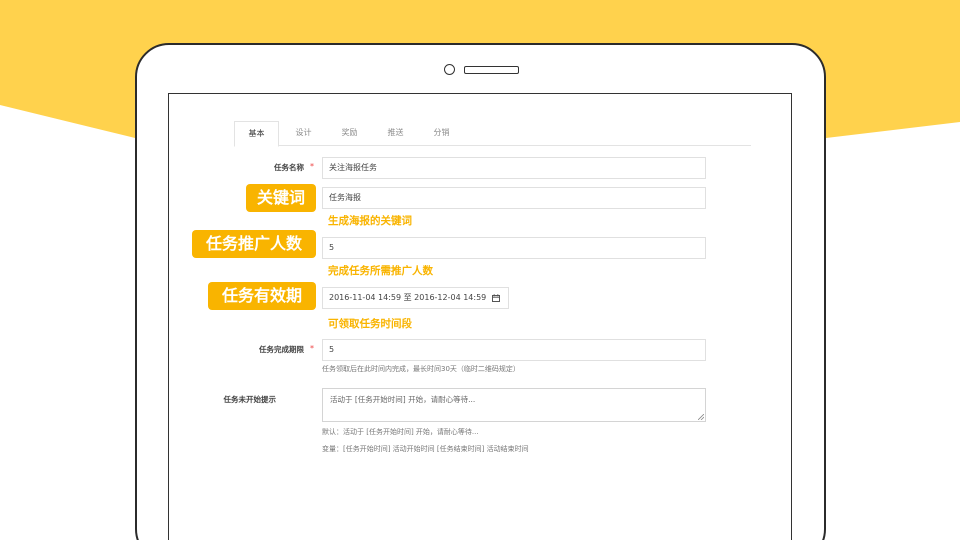  What do you see at coordinates (495, 297) in the screenshot?
I see `calendar-icon` at bounding box center [495, 297].